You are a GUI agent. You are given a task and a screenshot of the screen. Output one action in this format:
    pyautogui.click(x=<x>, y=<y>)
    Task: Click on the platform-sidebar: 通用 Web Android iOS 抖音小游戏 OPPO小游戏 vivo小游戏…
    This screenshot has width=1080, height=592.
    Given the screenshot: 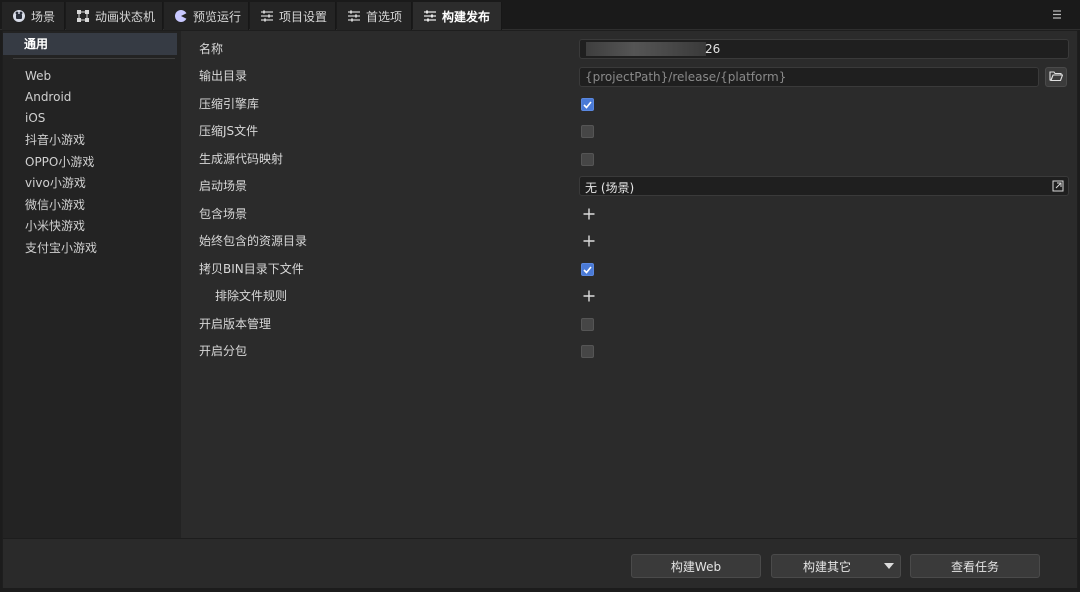 What is the action you would take?
    pyautogui.click(x=92, y=284)
    